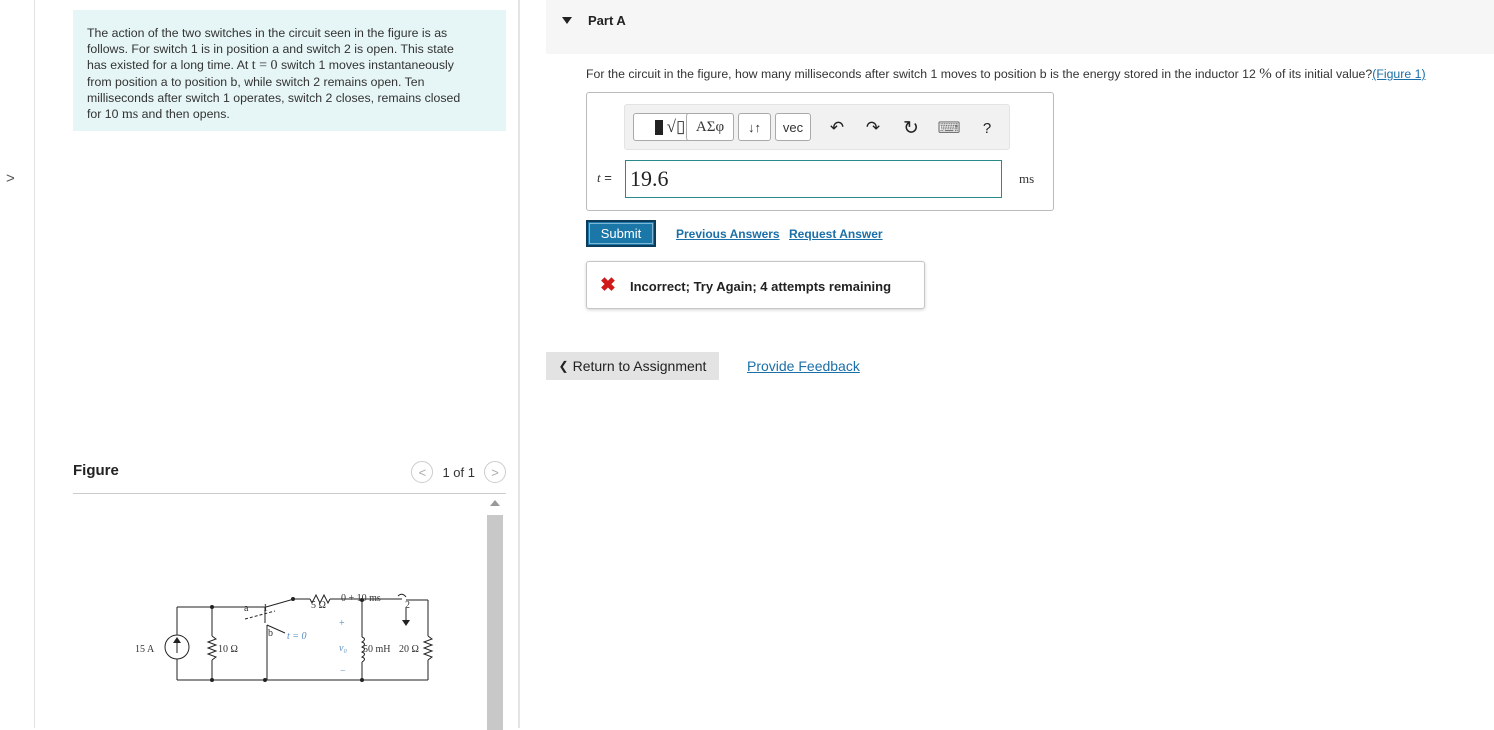  Describe the element at coordinates (406, 623) in the screenshot. I see `switch-arrow-icon` at that location.